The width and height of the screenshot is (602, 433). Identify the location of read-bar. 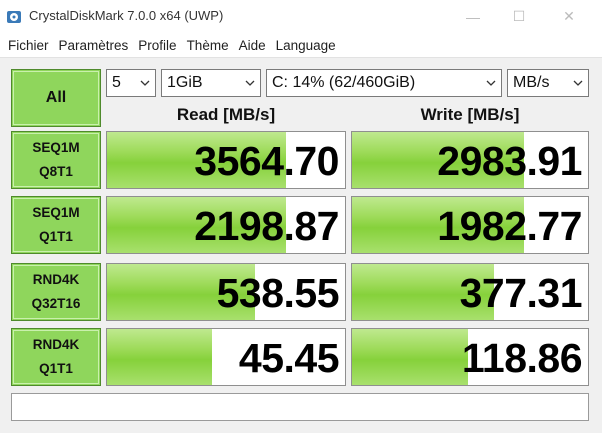
(159, 357).